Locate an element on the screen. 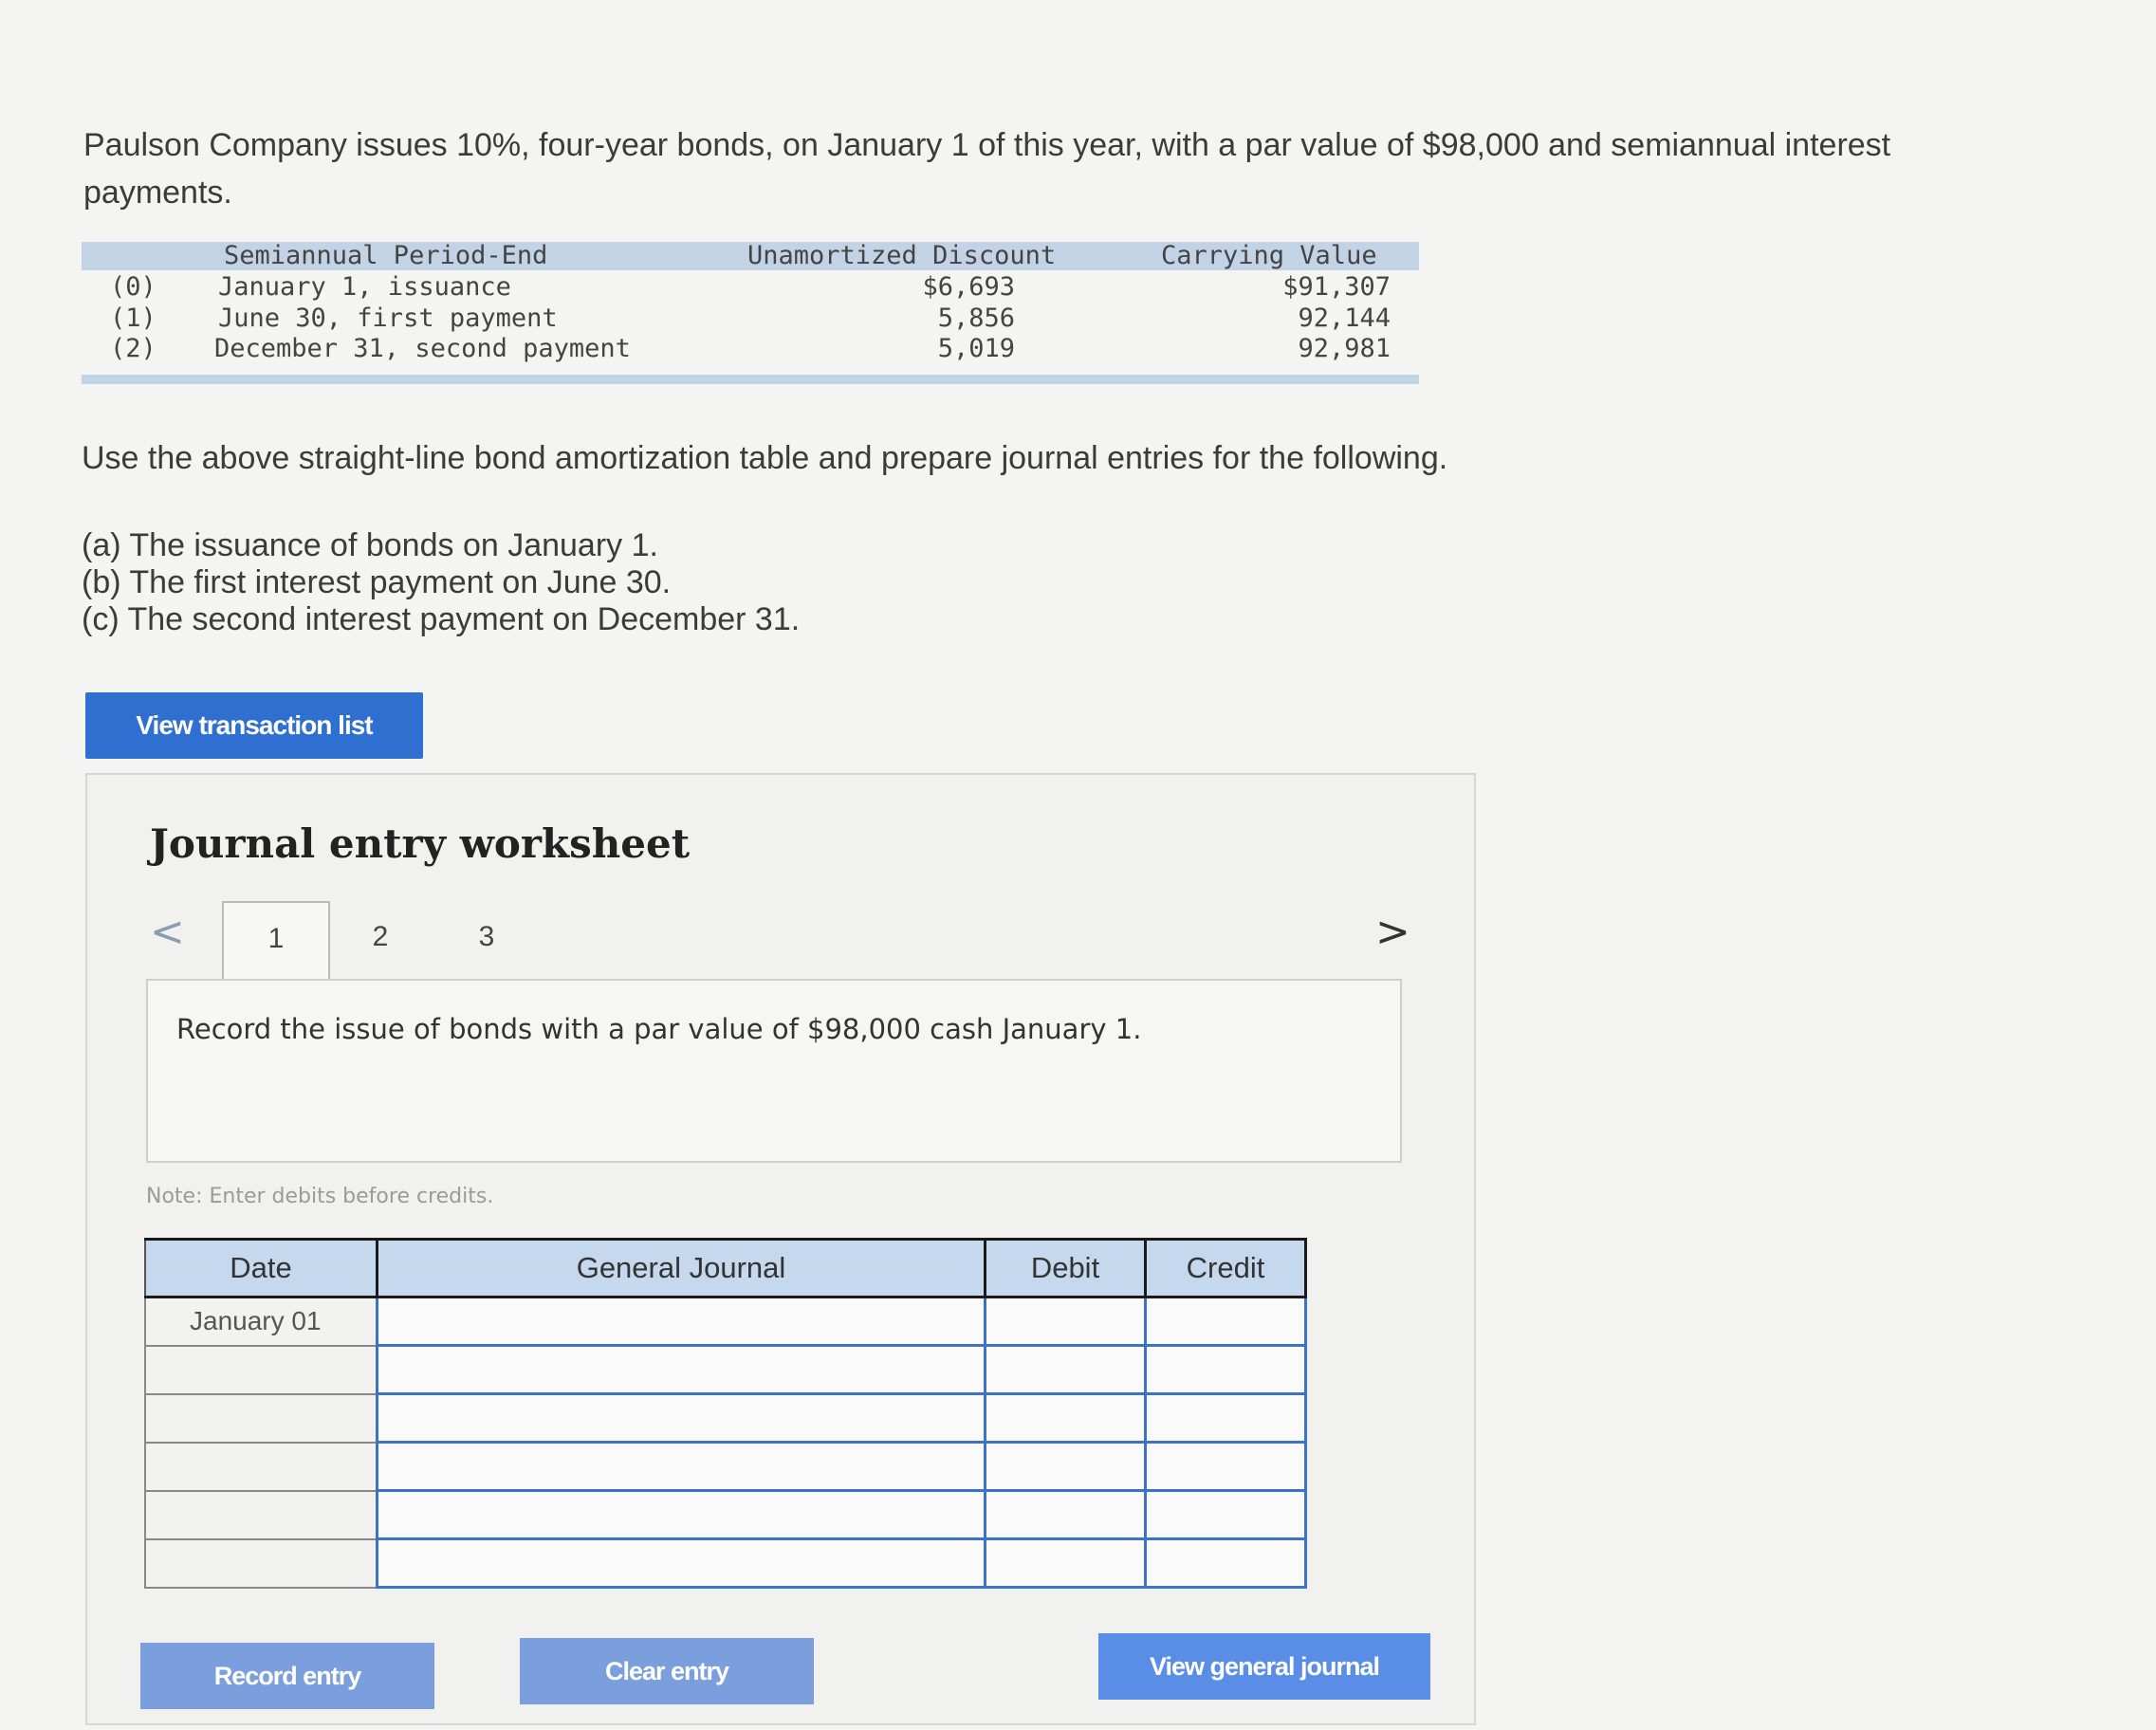 The image size is (2156, 1730). header-carrying: Carrying Value is located at coordinates (1269, 255).